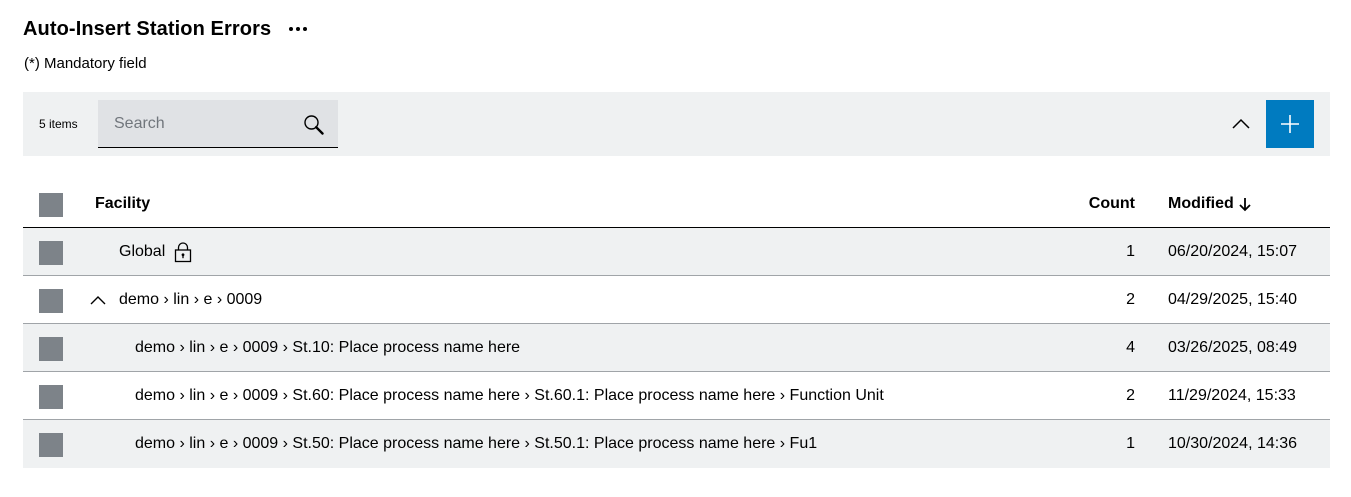  Describe the element at coordinates (1233, 251) in the screenshot. I see `modified-cell: 06/20/2024, 15:07` at that location.